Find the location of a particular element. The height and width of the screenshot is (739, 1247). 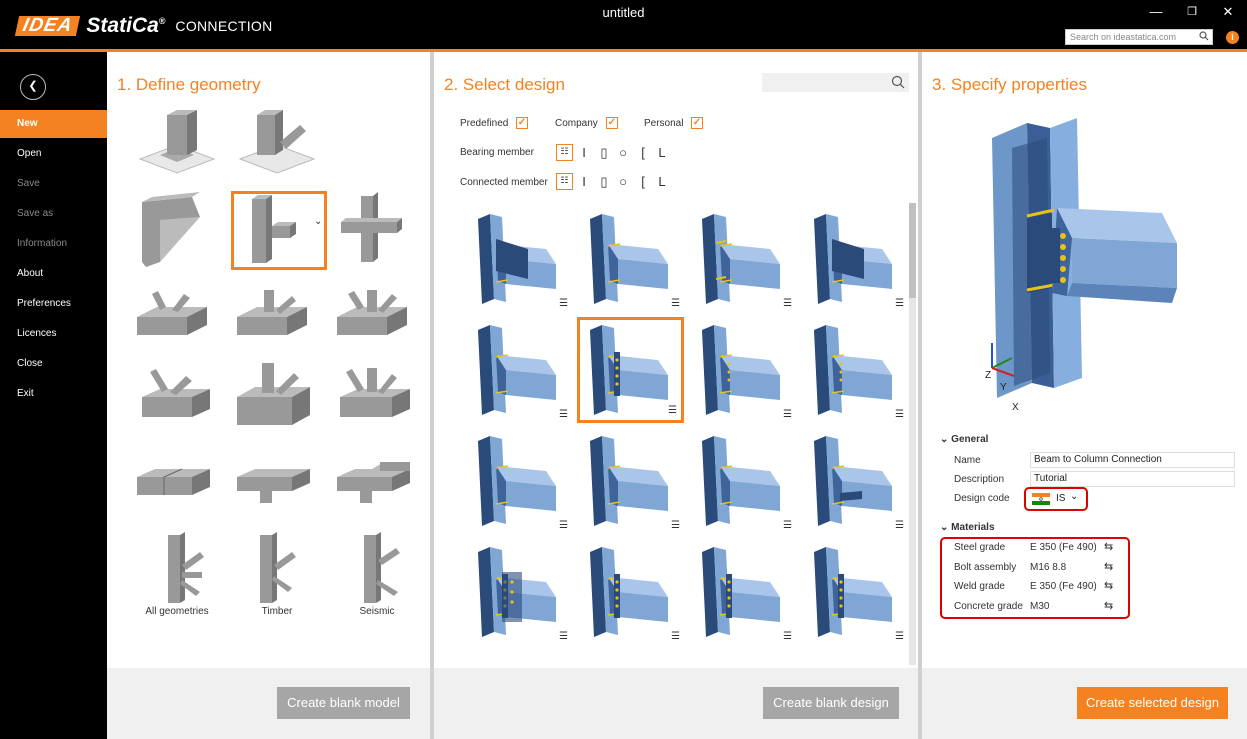

restore-button: ❐ is located at coordinates (1192, 12).